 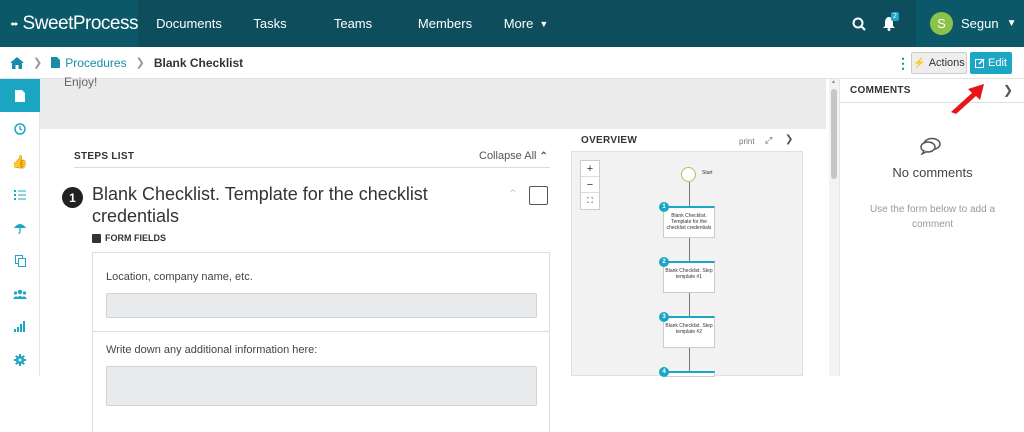 I want to click on thumbs-up-icon: 👍, so click(x=20, y=161).